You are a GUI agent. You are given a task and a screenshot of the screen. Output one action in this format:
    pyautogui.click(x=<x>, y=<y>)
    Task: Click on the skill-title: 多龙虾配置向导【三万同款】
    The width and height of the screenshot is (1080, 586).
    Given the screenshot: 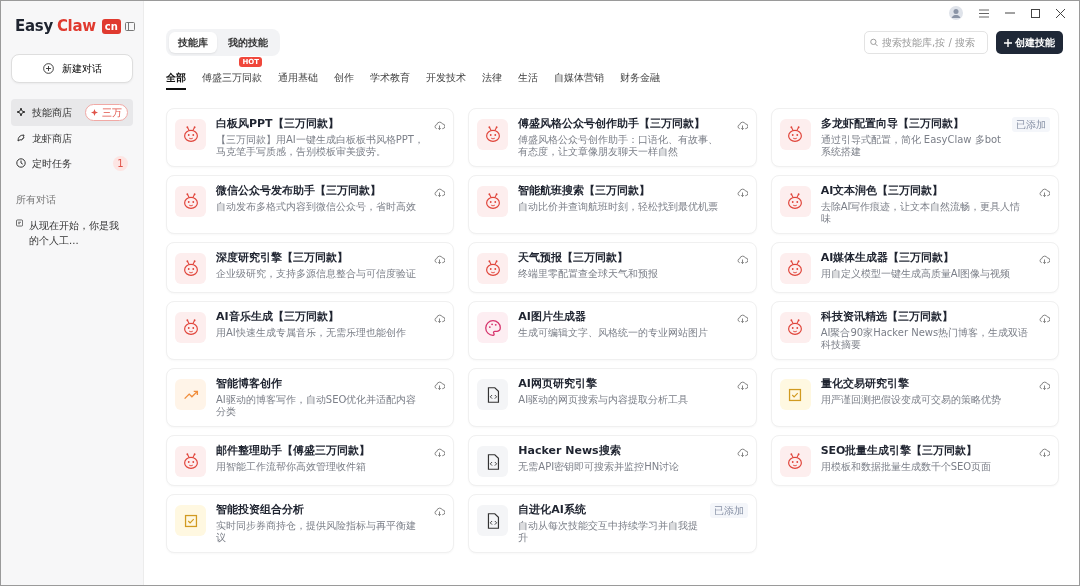 What is the action you would take?
    pyautogui.click(x=892, y=124)
    